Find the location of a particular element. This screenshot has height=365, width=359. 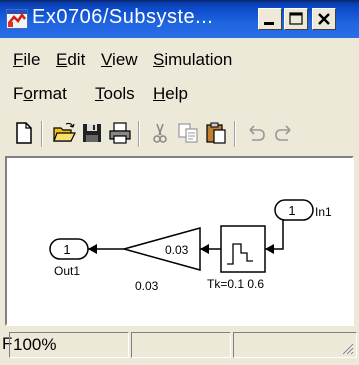

menu-tools: Tools is located at coordinates (115, 94).